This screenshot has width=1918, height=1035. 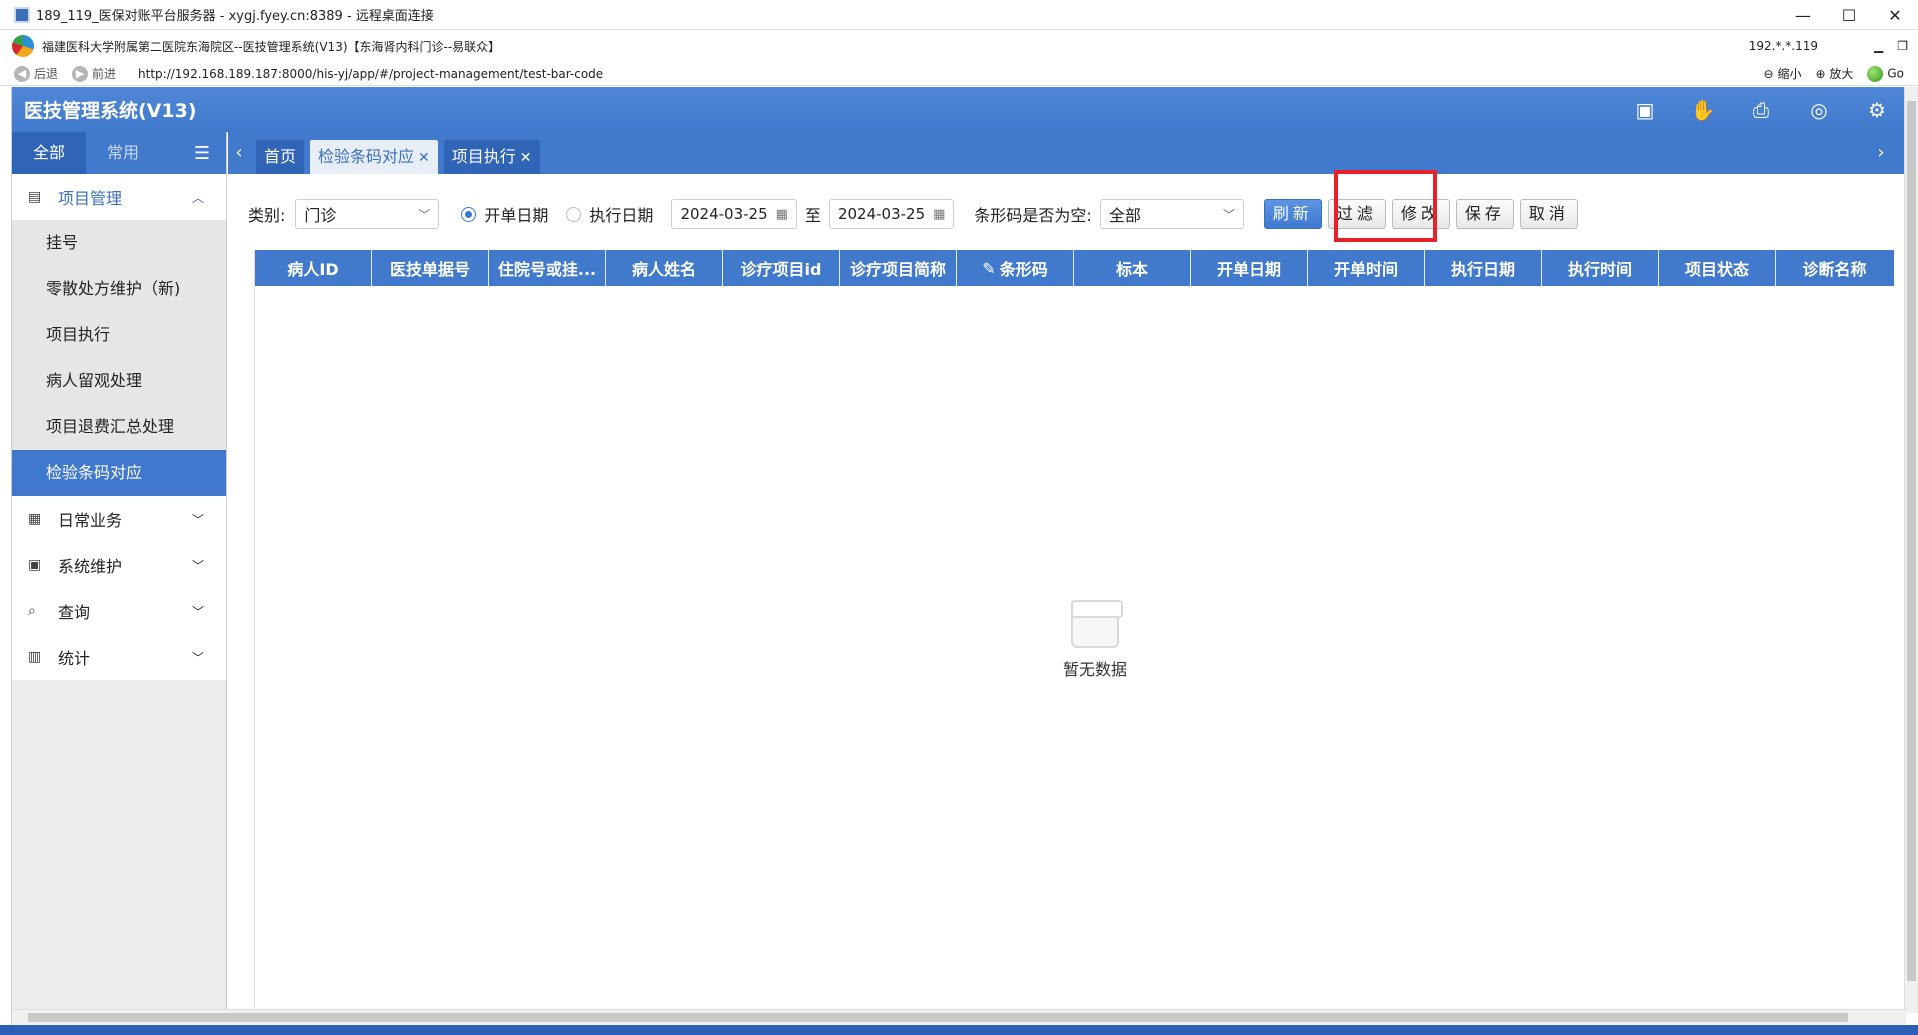 I want to click on horizontal-scrollbar, so click(x=959, y=1017).